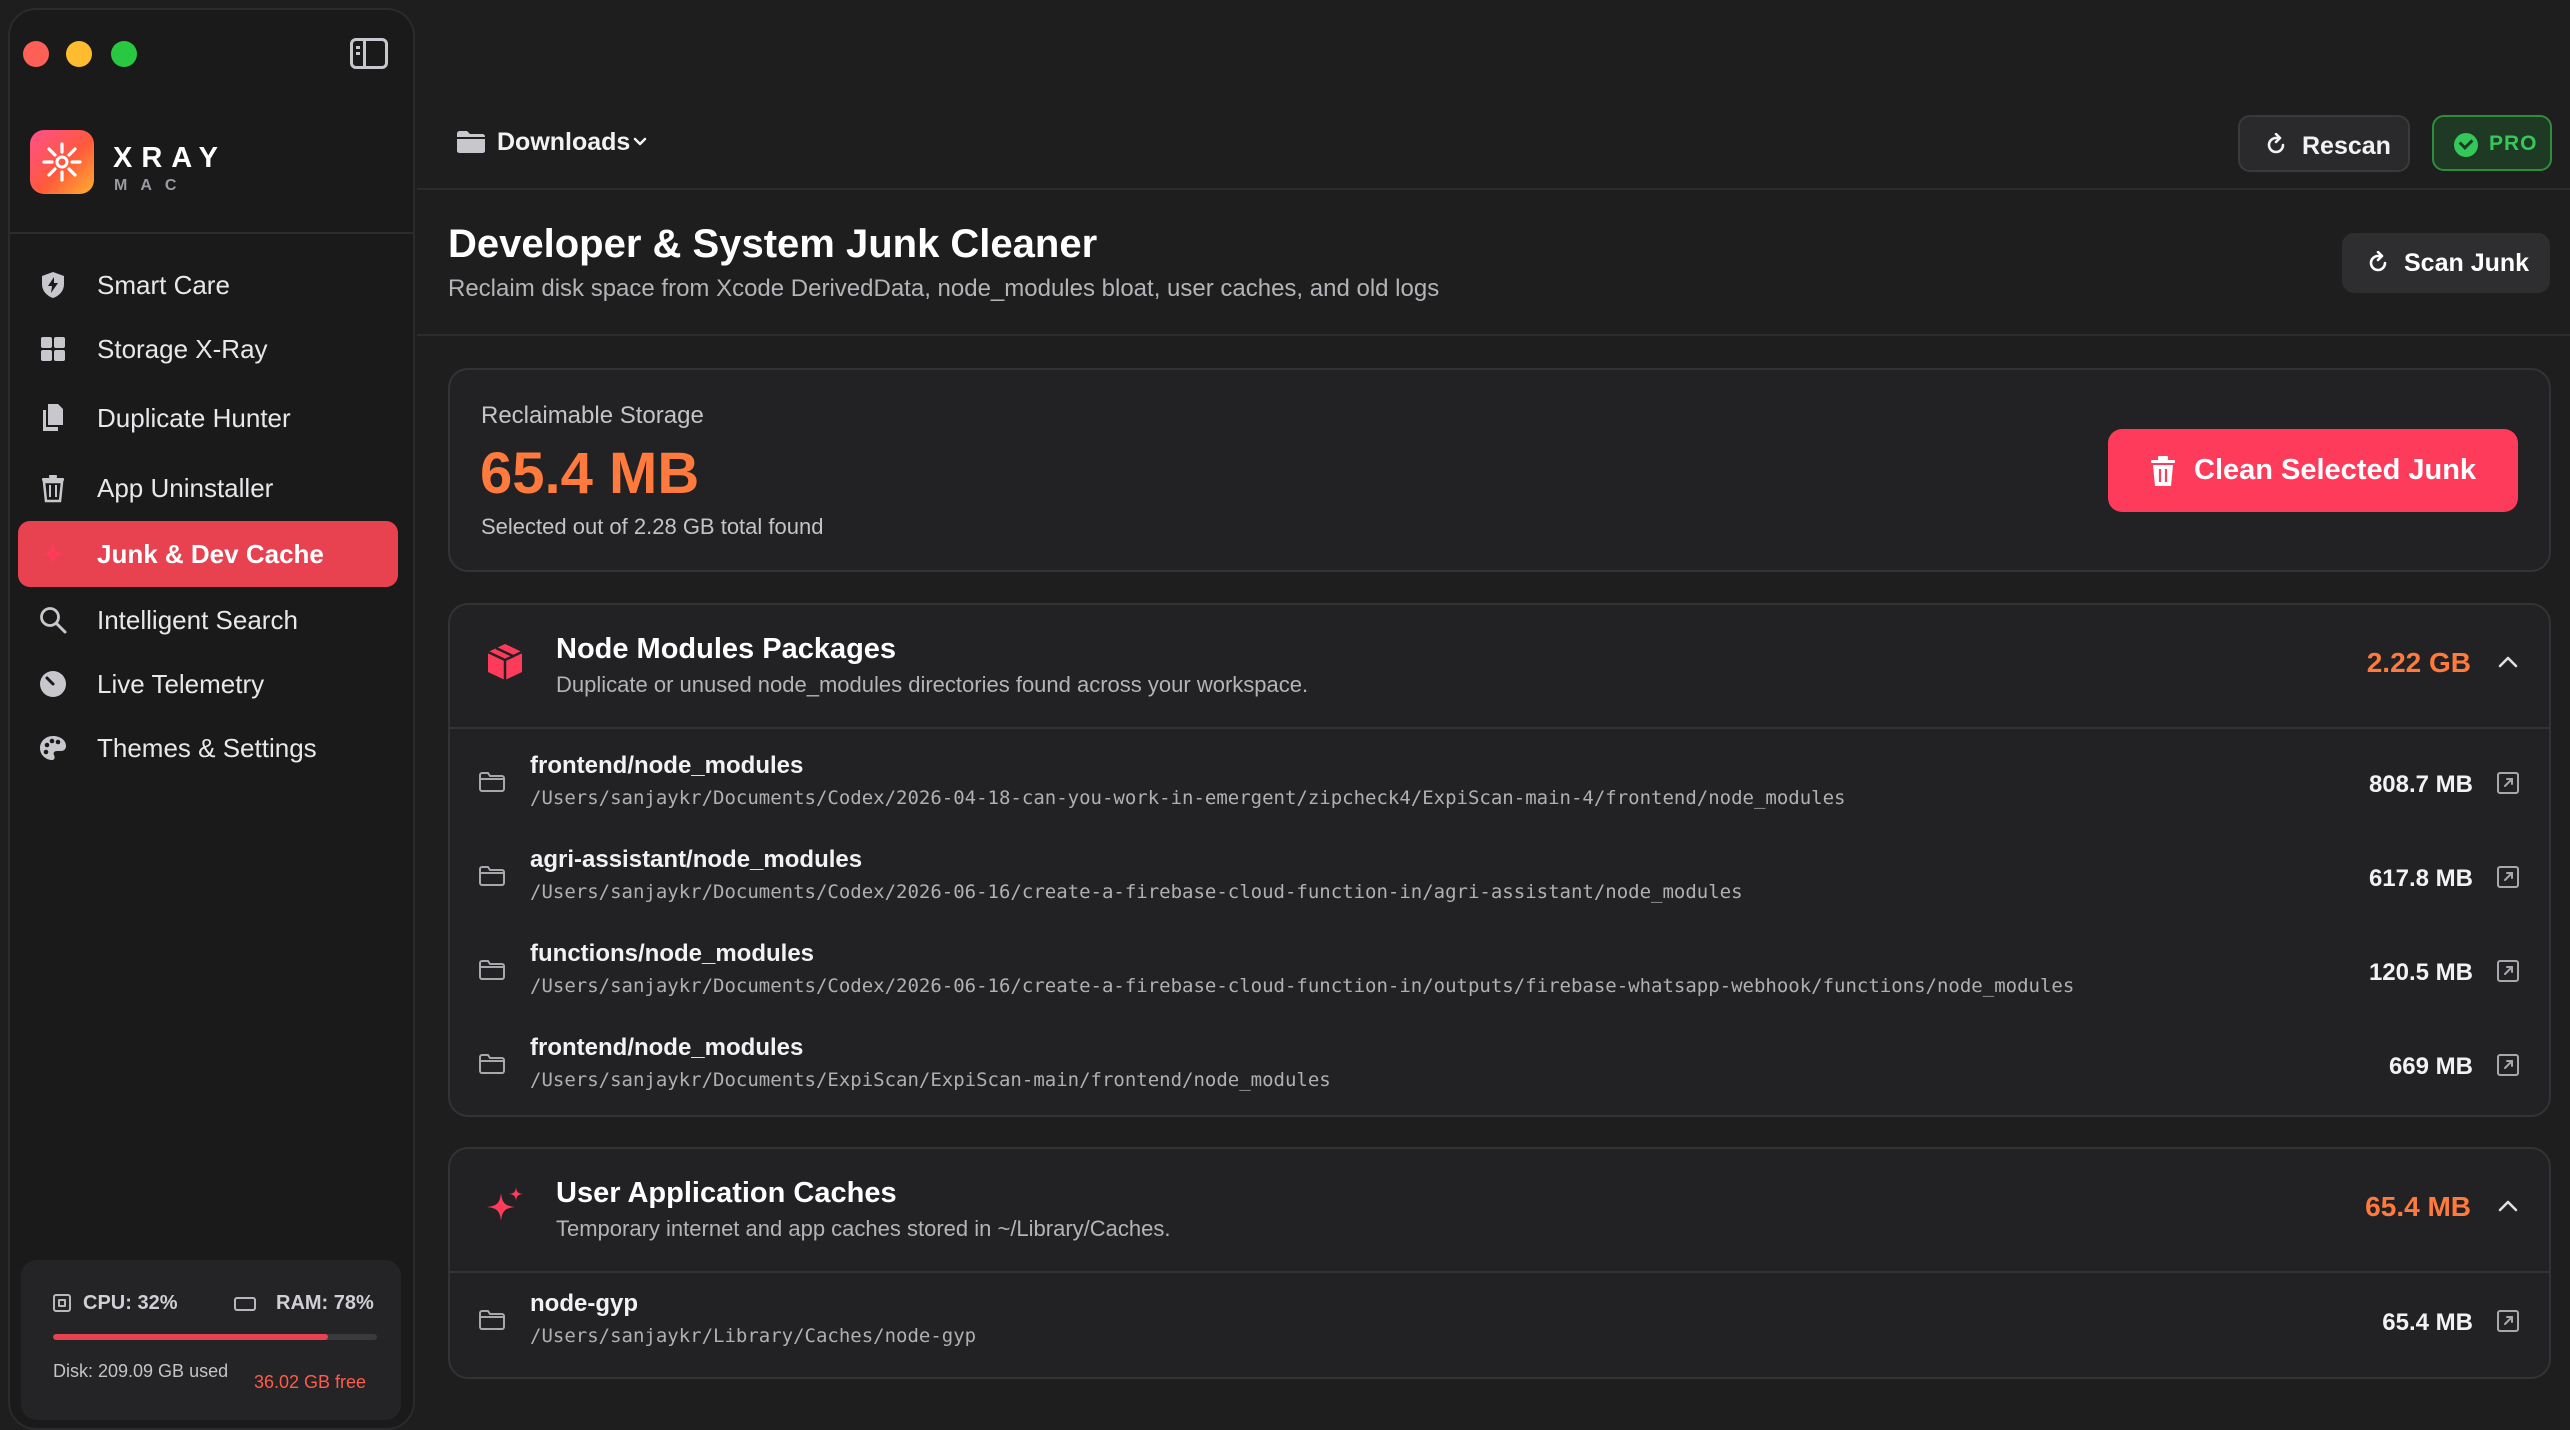  I want to click on minimize-window-button, so click(79, 54).